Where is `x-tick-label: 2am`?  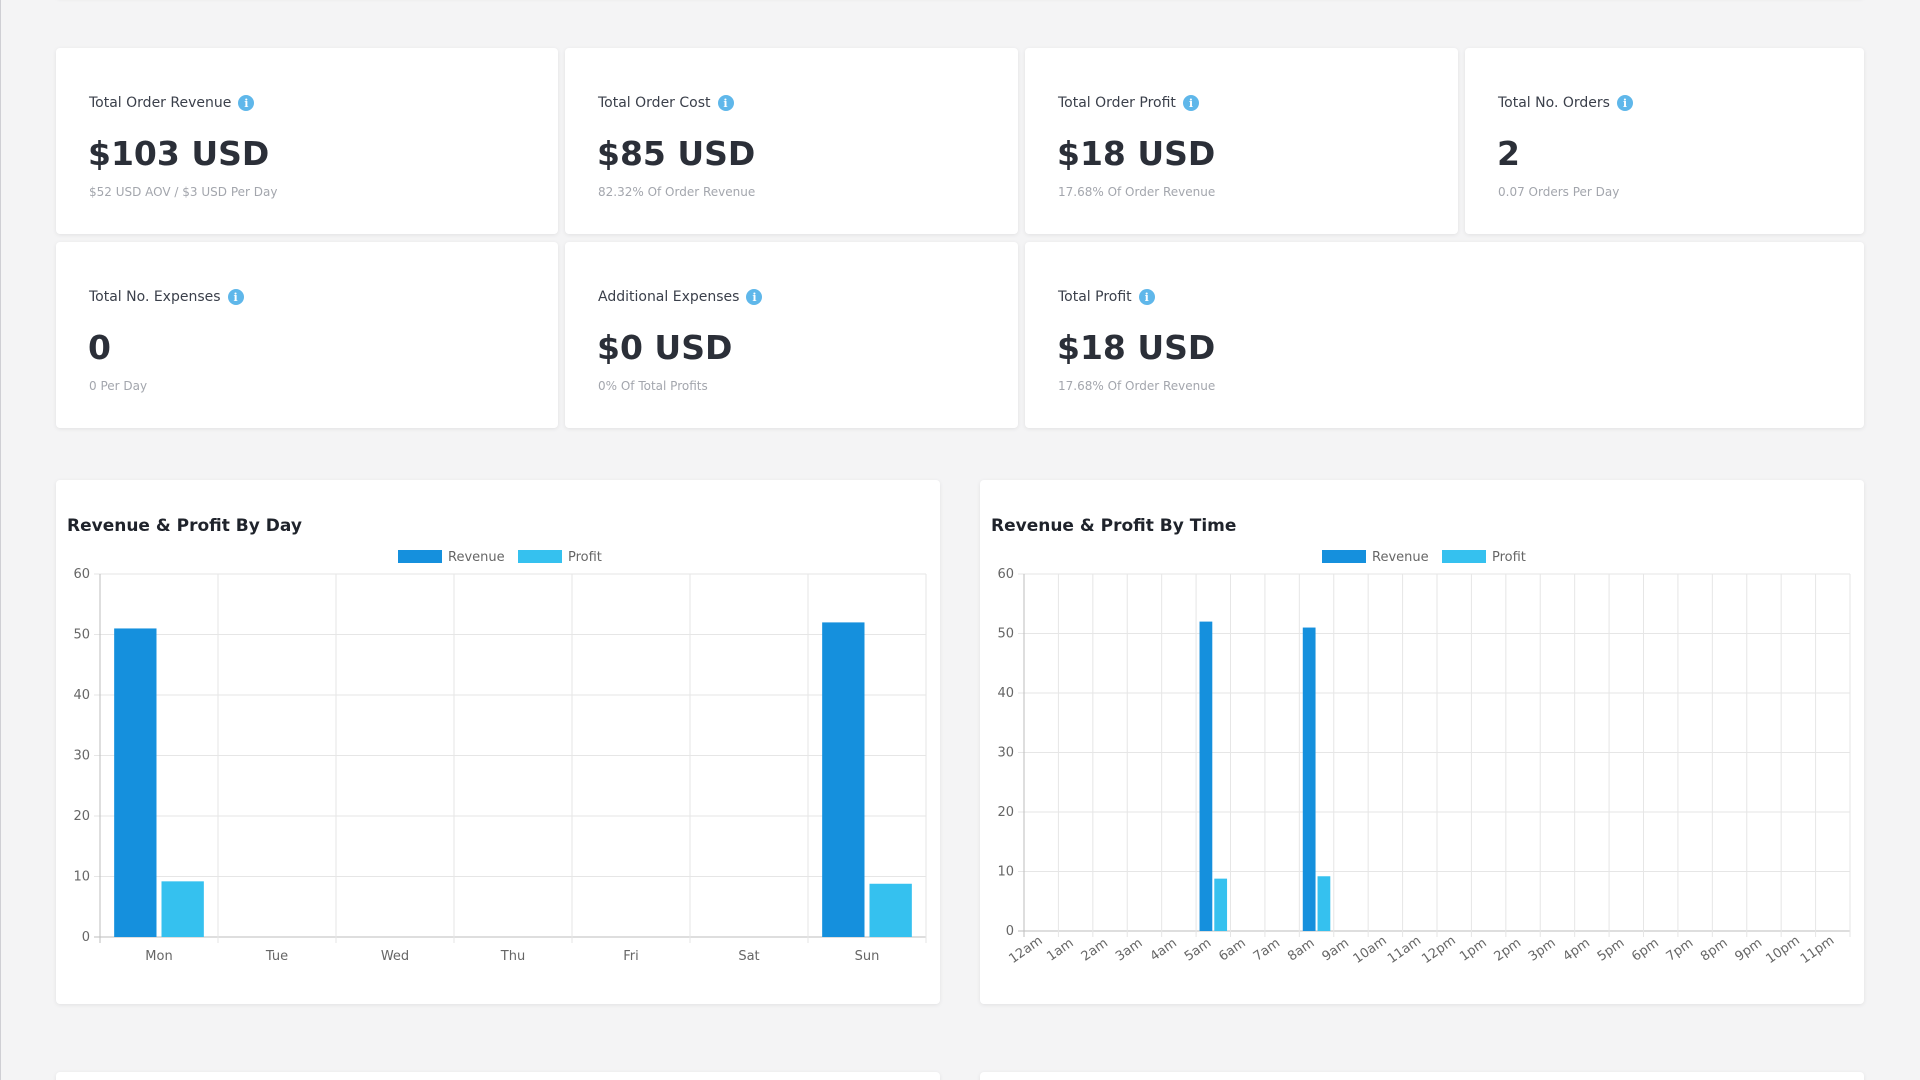
x-tick-label: 2am is located at coordinates (1095, 950).